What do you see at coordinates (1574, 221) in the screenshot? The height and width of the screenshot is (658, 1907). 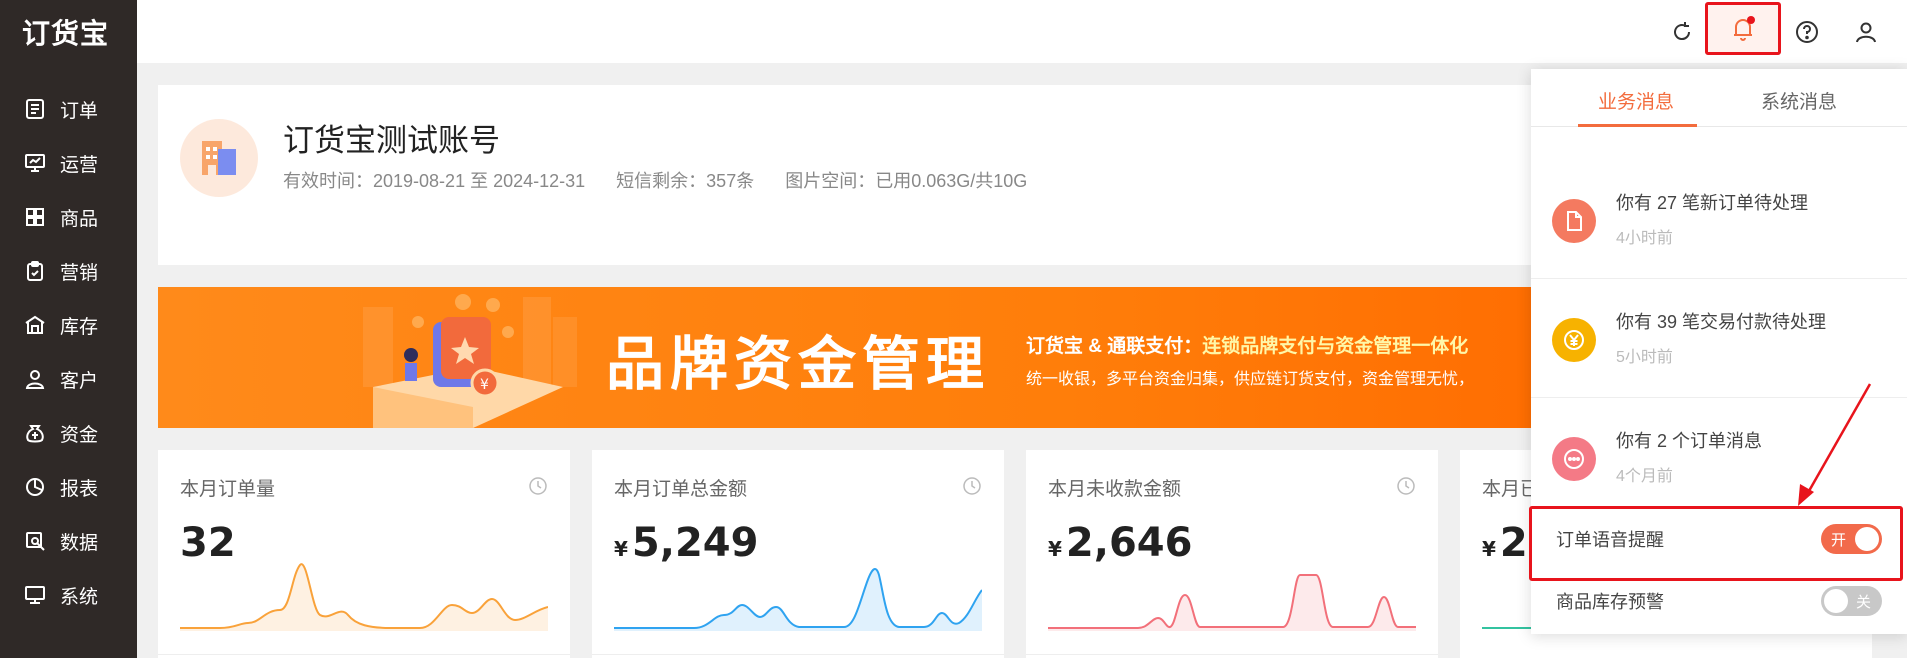 I see `document-icon` at bounding box center [1574, 221].